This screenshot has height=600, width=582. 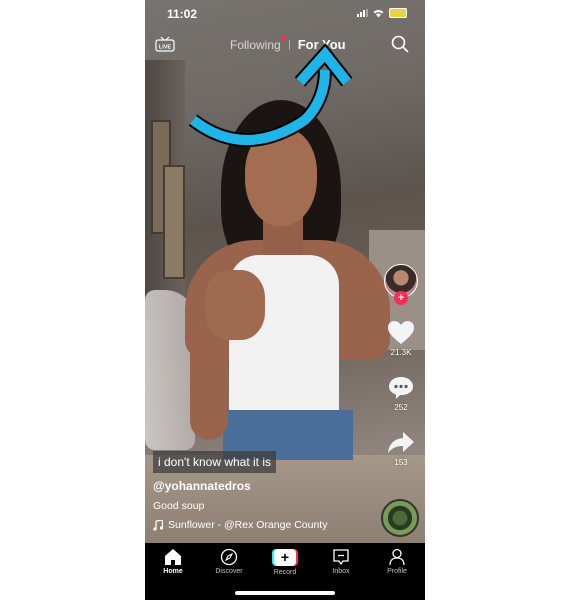 What do you see at coordinates (285, 14) in the screenshot?
I see `status-bar: 11:02` at bounding box center [285, 14].